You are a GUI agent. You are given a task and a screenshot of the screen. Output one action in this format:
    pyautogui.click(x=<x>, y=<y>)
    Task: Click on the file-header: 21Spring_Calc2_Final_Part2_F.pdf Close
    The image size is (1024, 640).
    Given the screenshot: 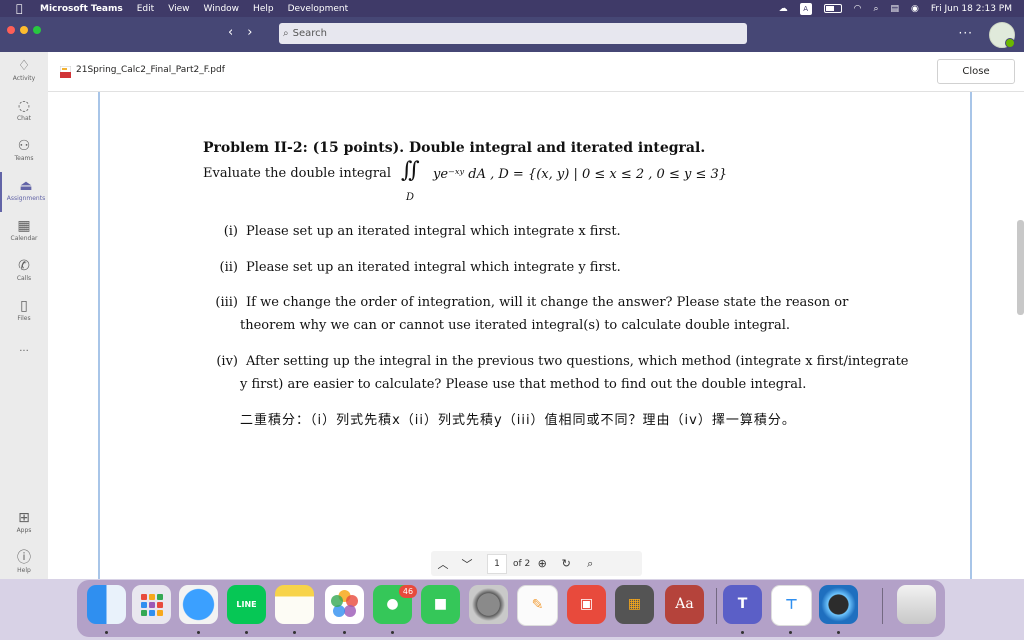 What is the action you would take?
    pyautogui.click(x=536, y=72)
    